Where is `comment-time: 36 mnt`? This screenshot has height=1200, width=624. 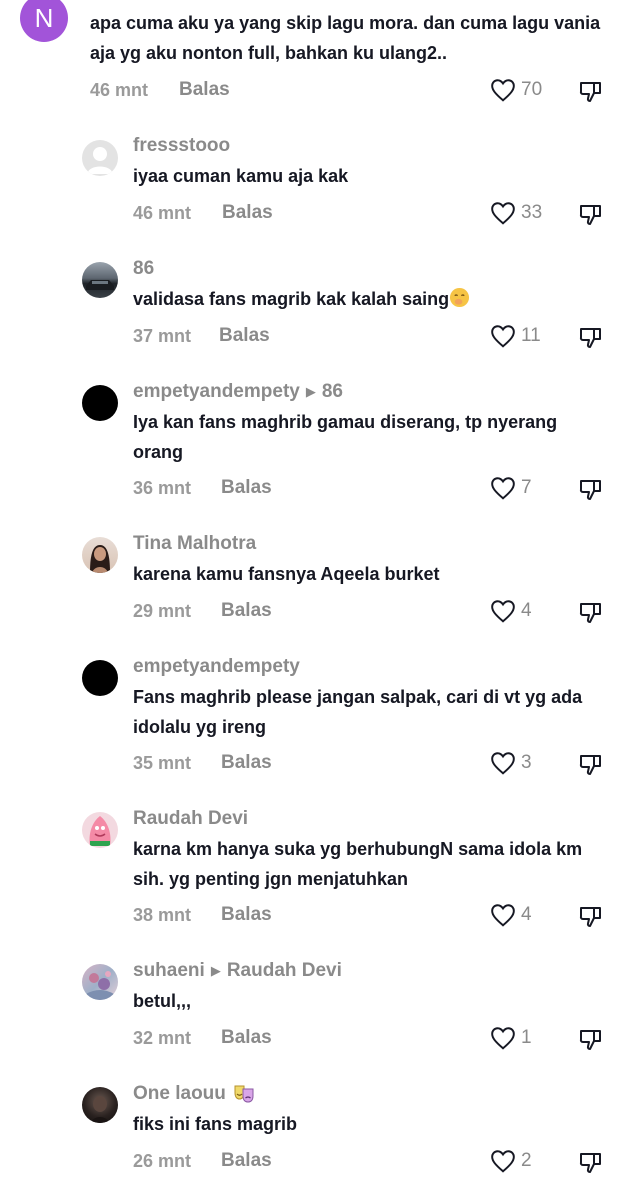
comment-time: 36 mnt is located at coordinates (162, 488).